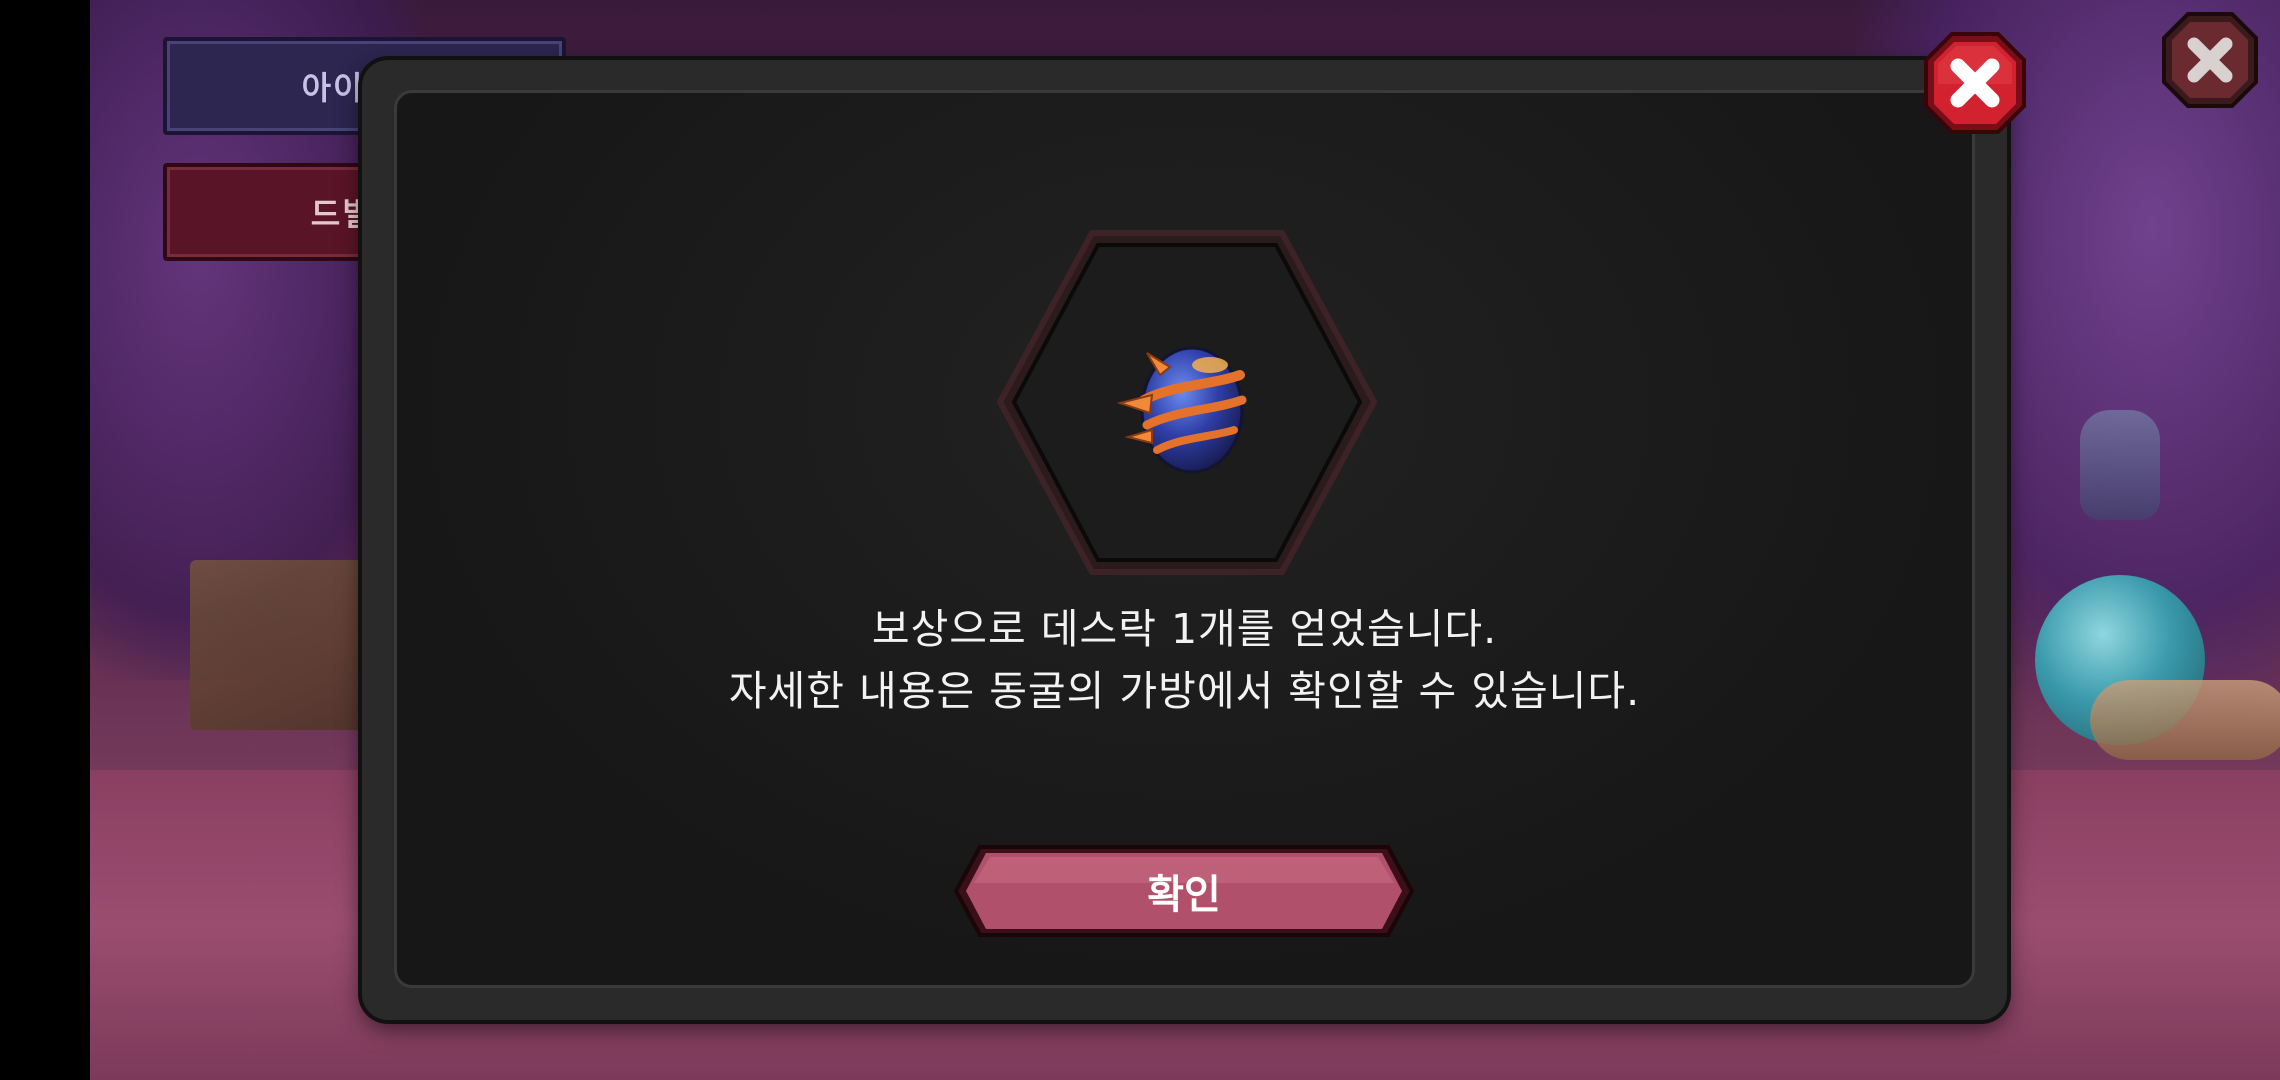 The width and height of the screenshot is (2280, 1080). I want to click on confirm-button: 확인, so click(1184, 891).